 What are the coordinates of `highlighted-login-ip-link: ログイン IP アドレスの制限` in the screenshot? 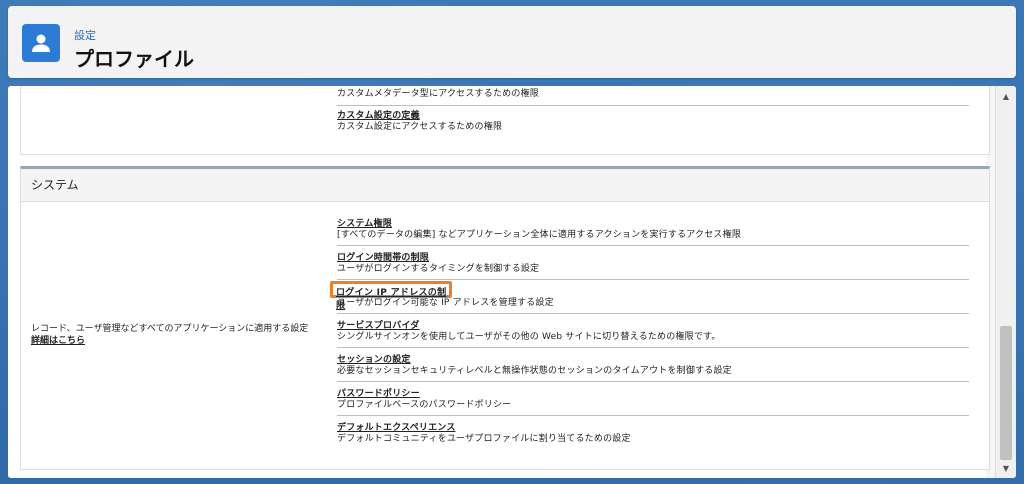 It's located at (391, 296).